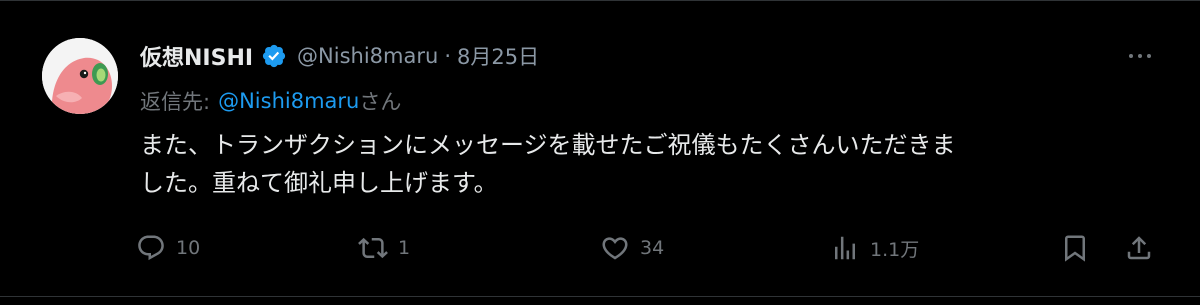 The image size is (1200, 305). Describe the element at coordinates (600, 296) in the screenshot. I see `divider-bottom` at that location.